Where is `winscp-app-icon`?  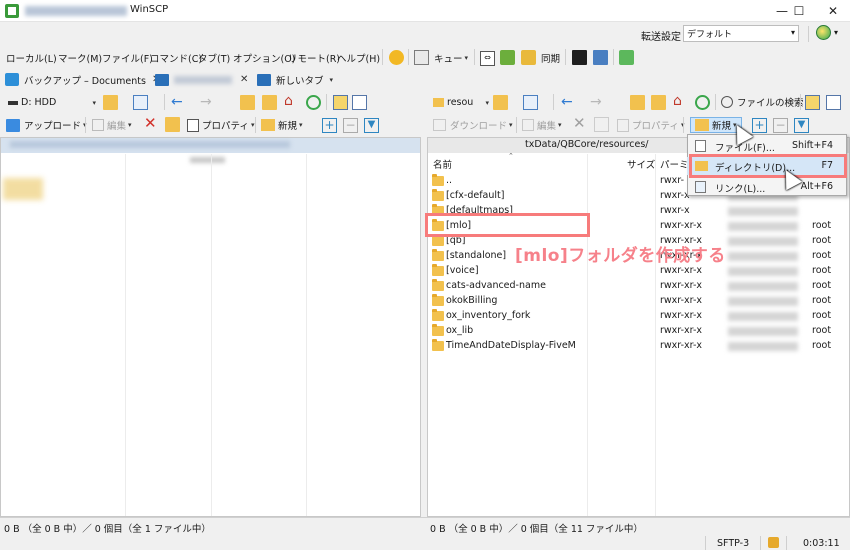
winscp-app-icon is located at coordinates (12, 11).